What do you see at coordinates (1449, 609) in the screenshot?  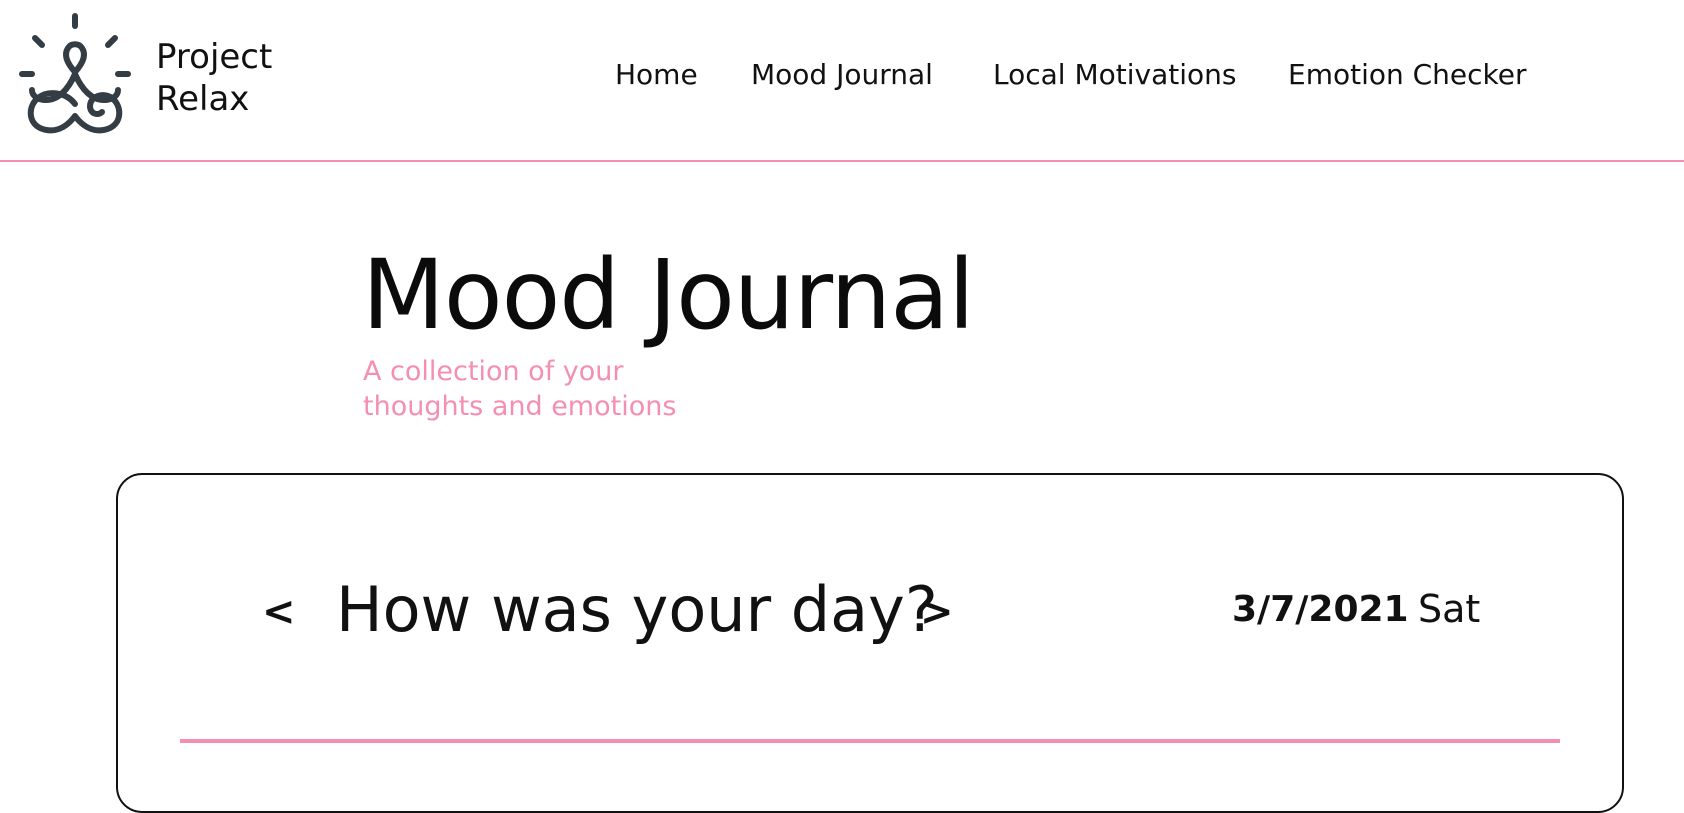 I see `journal-weekday: Sat` at bounding box center [1449, 609].